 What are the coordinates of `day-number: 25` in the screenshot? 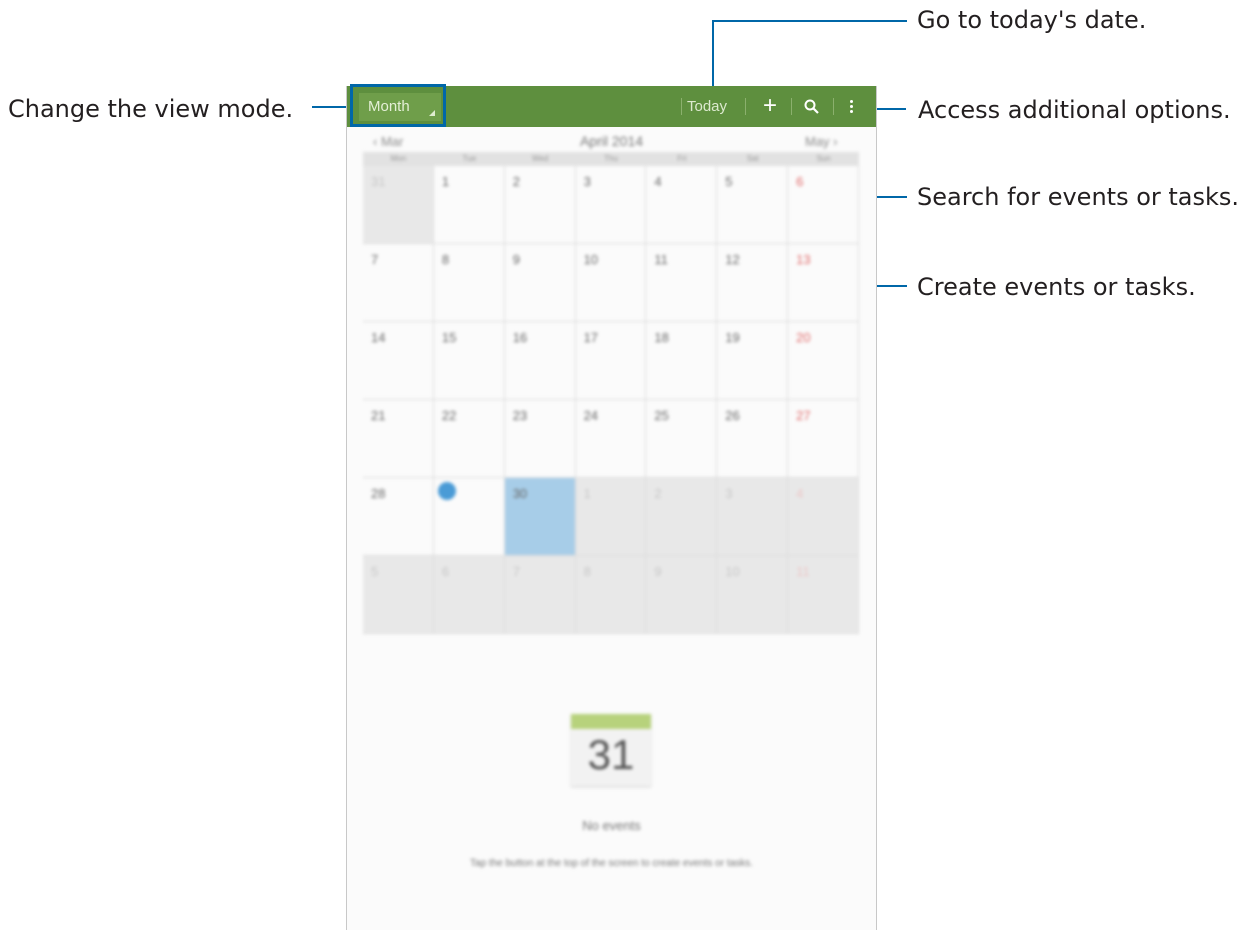 It's located at (661, 415).